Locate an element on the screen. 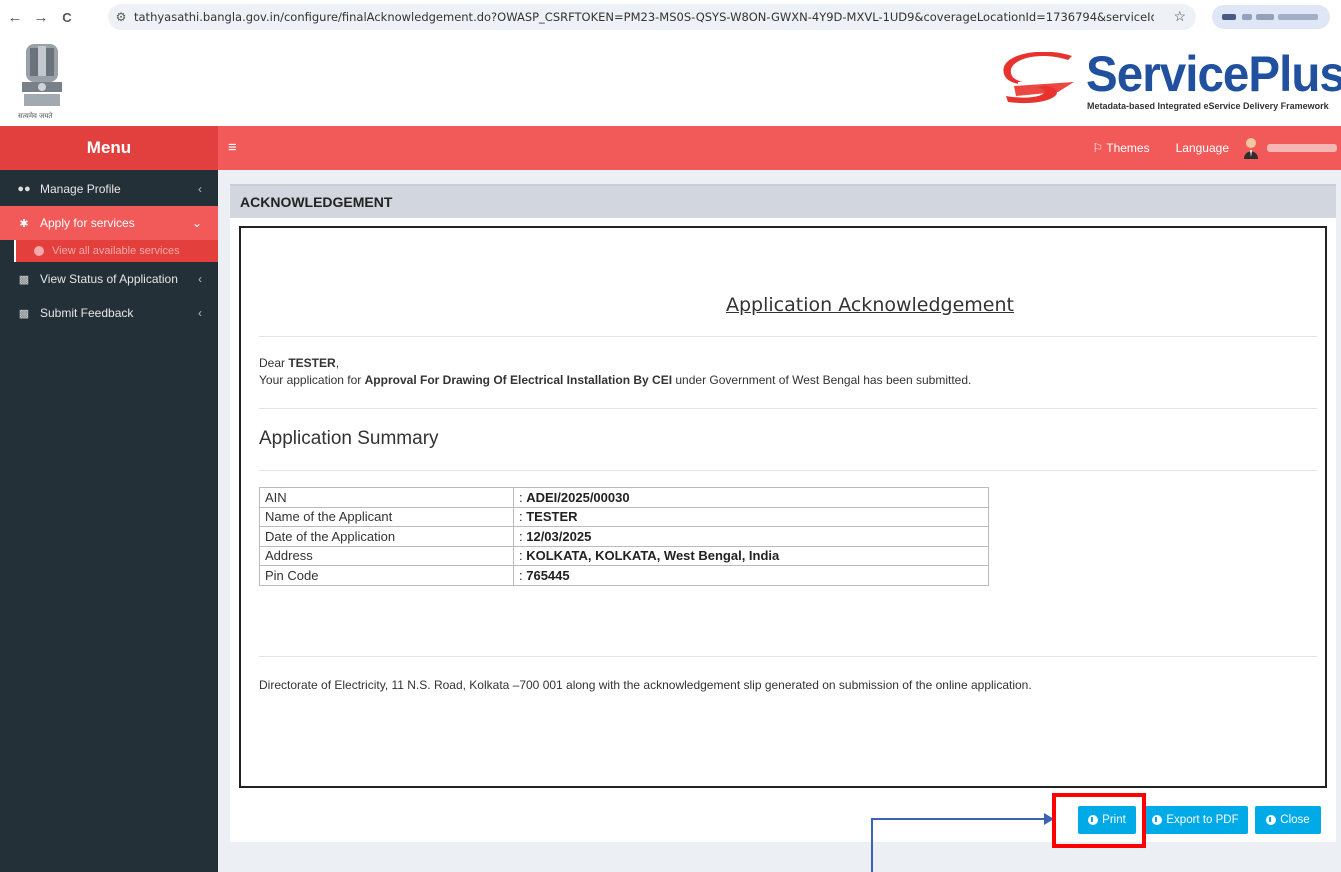 This screenshot has height=872, width=1341. greeting: Dear TESTER, is located at coordinates (299, 363).